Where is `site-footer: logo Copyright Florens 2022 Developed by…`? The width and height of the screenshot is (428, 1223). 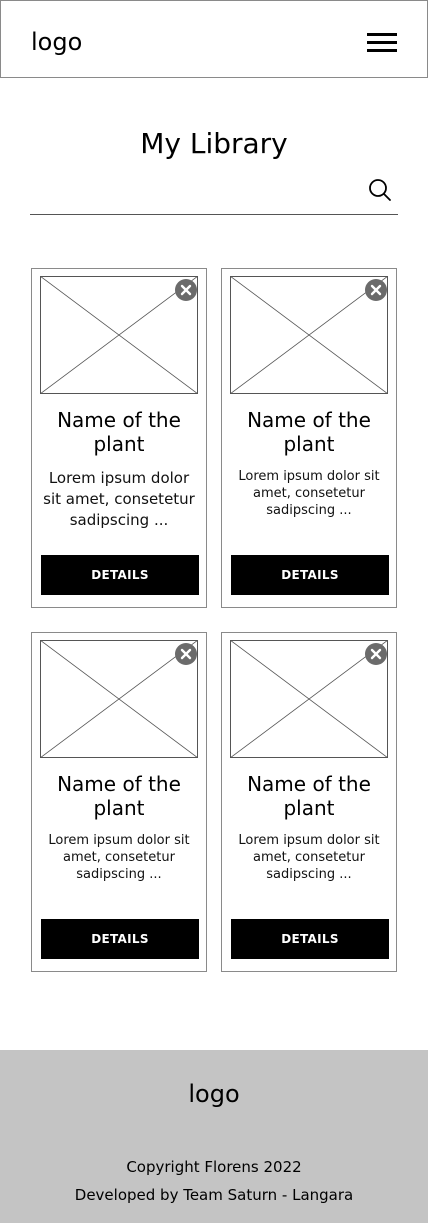
site-footer: logo Copyright Florens 2022 Developed by… is located at coordinates (214, 1136).